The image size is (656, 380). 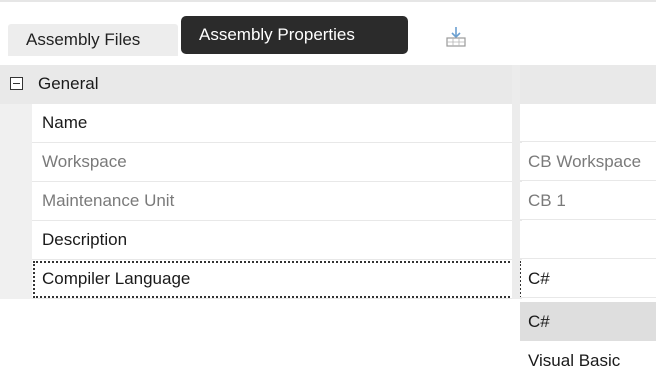 I want to click on property-value-readonly: CB 1, so click(x=588, y=201).